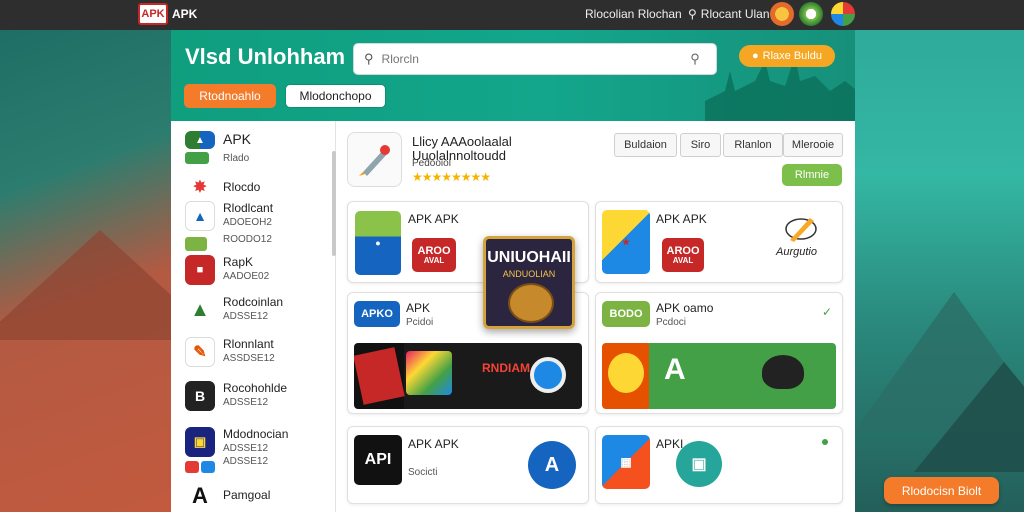 The image size is (1024, 512). What do you see at coordinates (719, 242) in the screenshot?
I see `app-card: ★ APK APK AROO AVAL Aurgutio` at bounding box center [719, 242].